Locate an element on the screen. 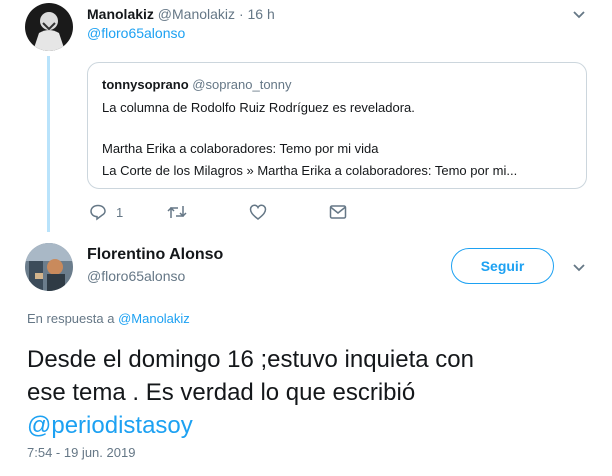 The width and height of the screenshot is (612, 476). avatar-manolakiz is located at coordinates (49, 27).